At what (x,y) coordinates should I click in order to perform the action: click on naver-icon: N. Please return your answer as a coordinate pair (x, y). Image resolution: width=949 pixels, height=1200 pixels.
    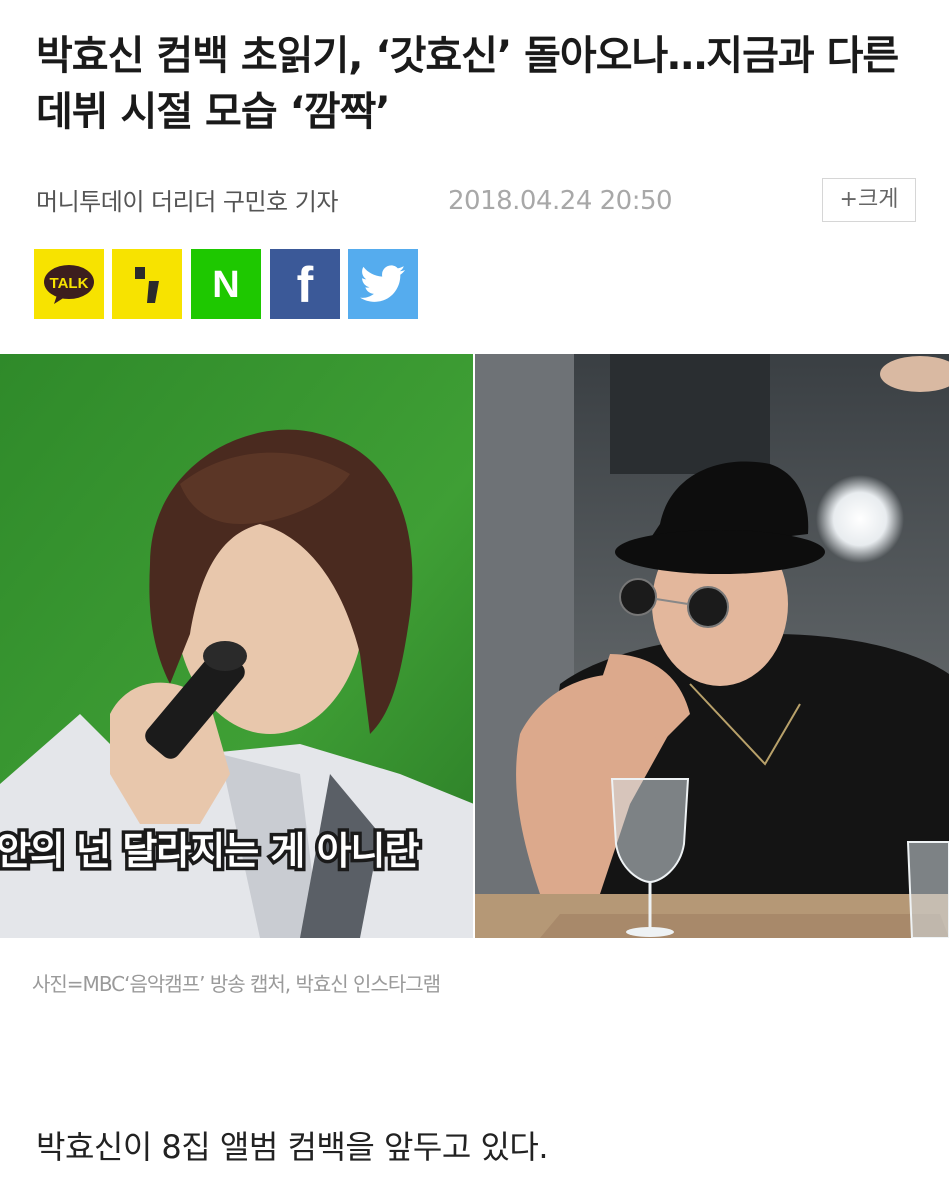
    Looking at the image, I should click on (225, 285).